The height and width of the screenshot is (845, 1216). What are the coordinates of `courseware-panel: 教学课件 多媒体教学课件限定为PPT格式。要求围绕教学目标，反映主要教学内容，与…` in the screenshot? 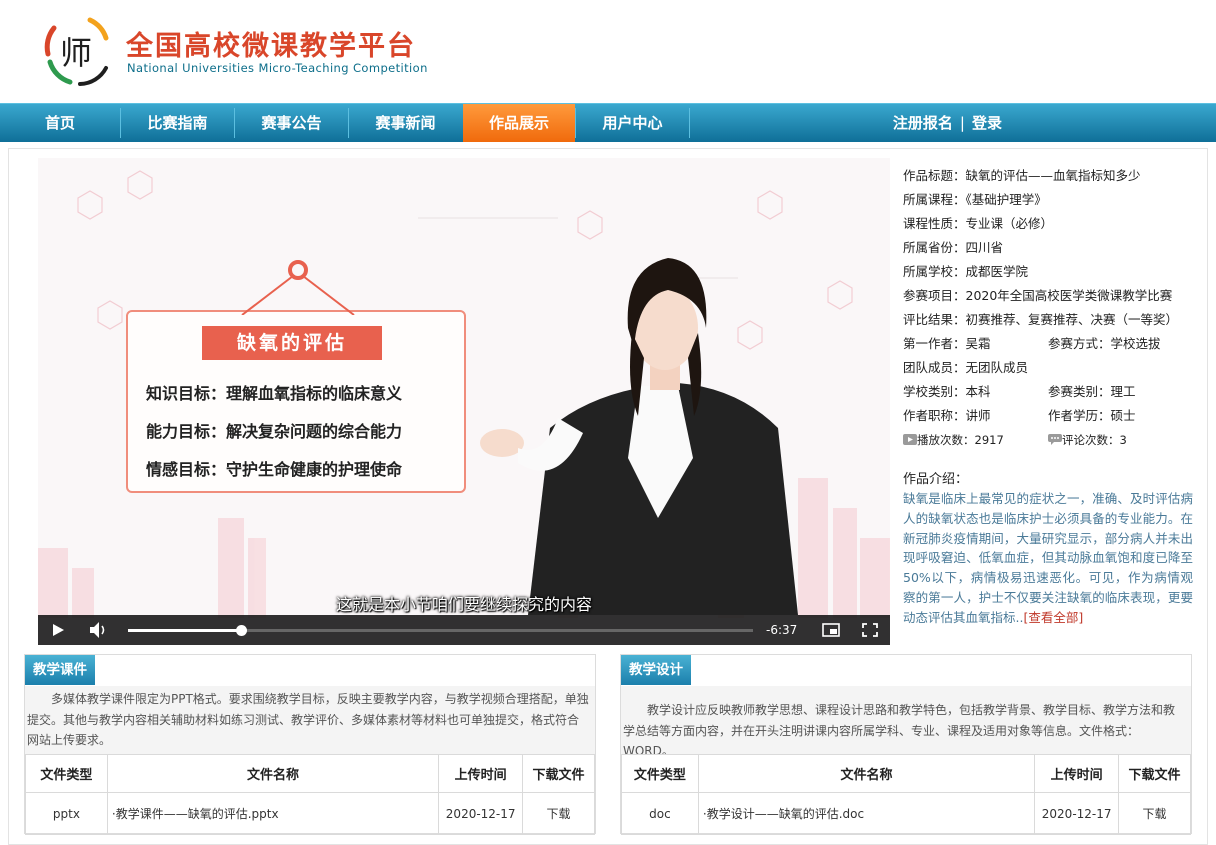 It's located at (310, 744).